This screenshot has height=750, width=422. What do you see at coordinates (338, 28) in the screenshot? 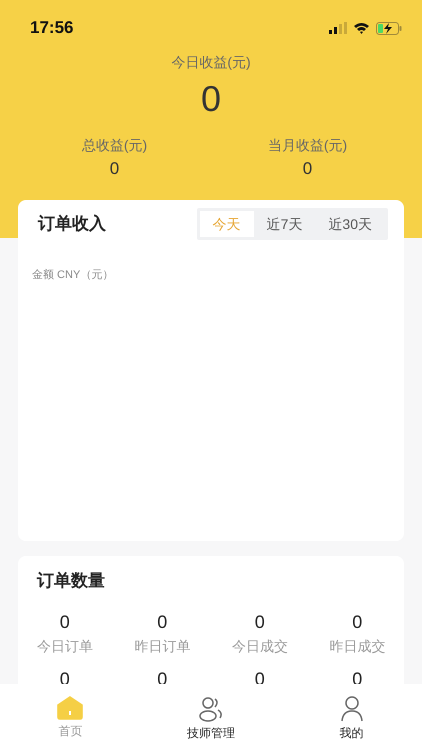
I see `signal-icon` at bounding box center [338, 28].